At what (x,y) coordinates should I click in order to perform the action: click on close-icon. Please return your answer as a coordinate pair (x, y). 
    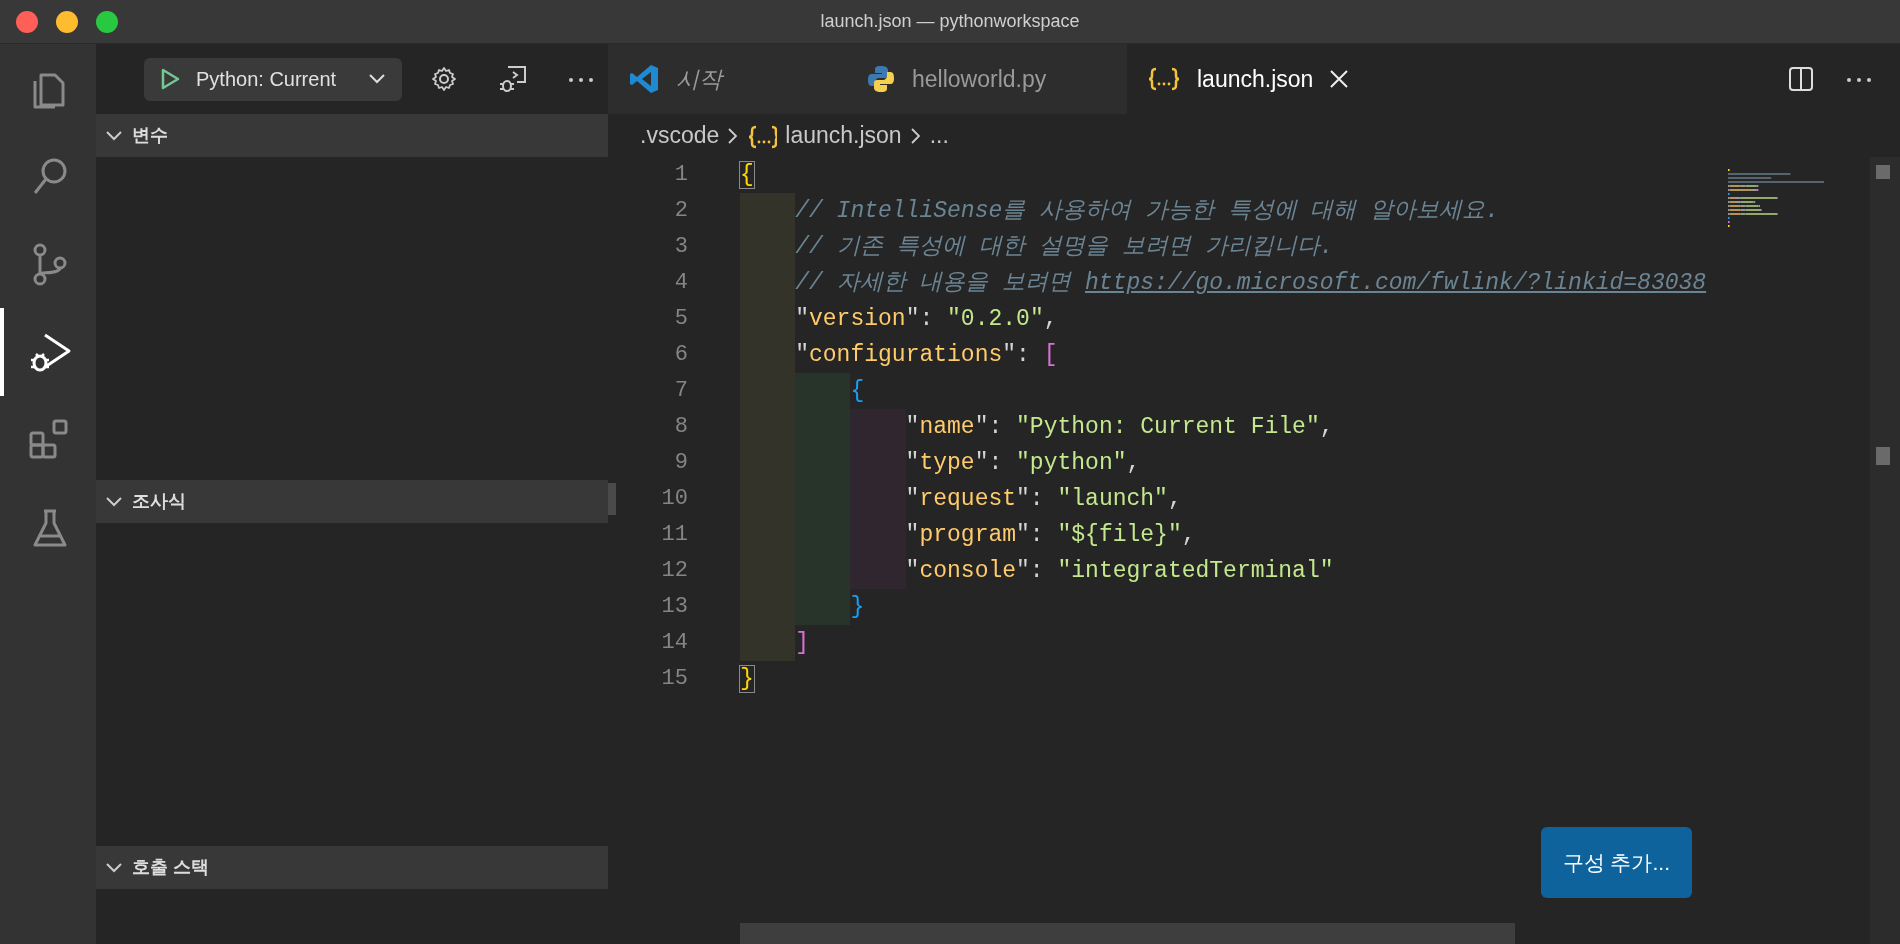
    Looking at the image, I should click on (1339, 79).